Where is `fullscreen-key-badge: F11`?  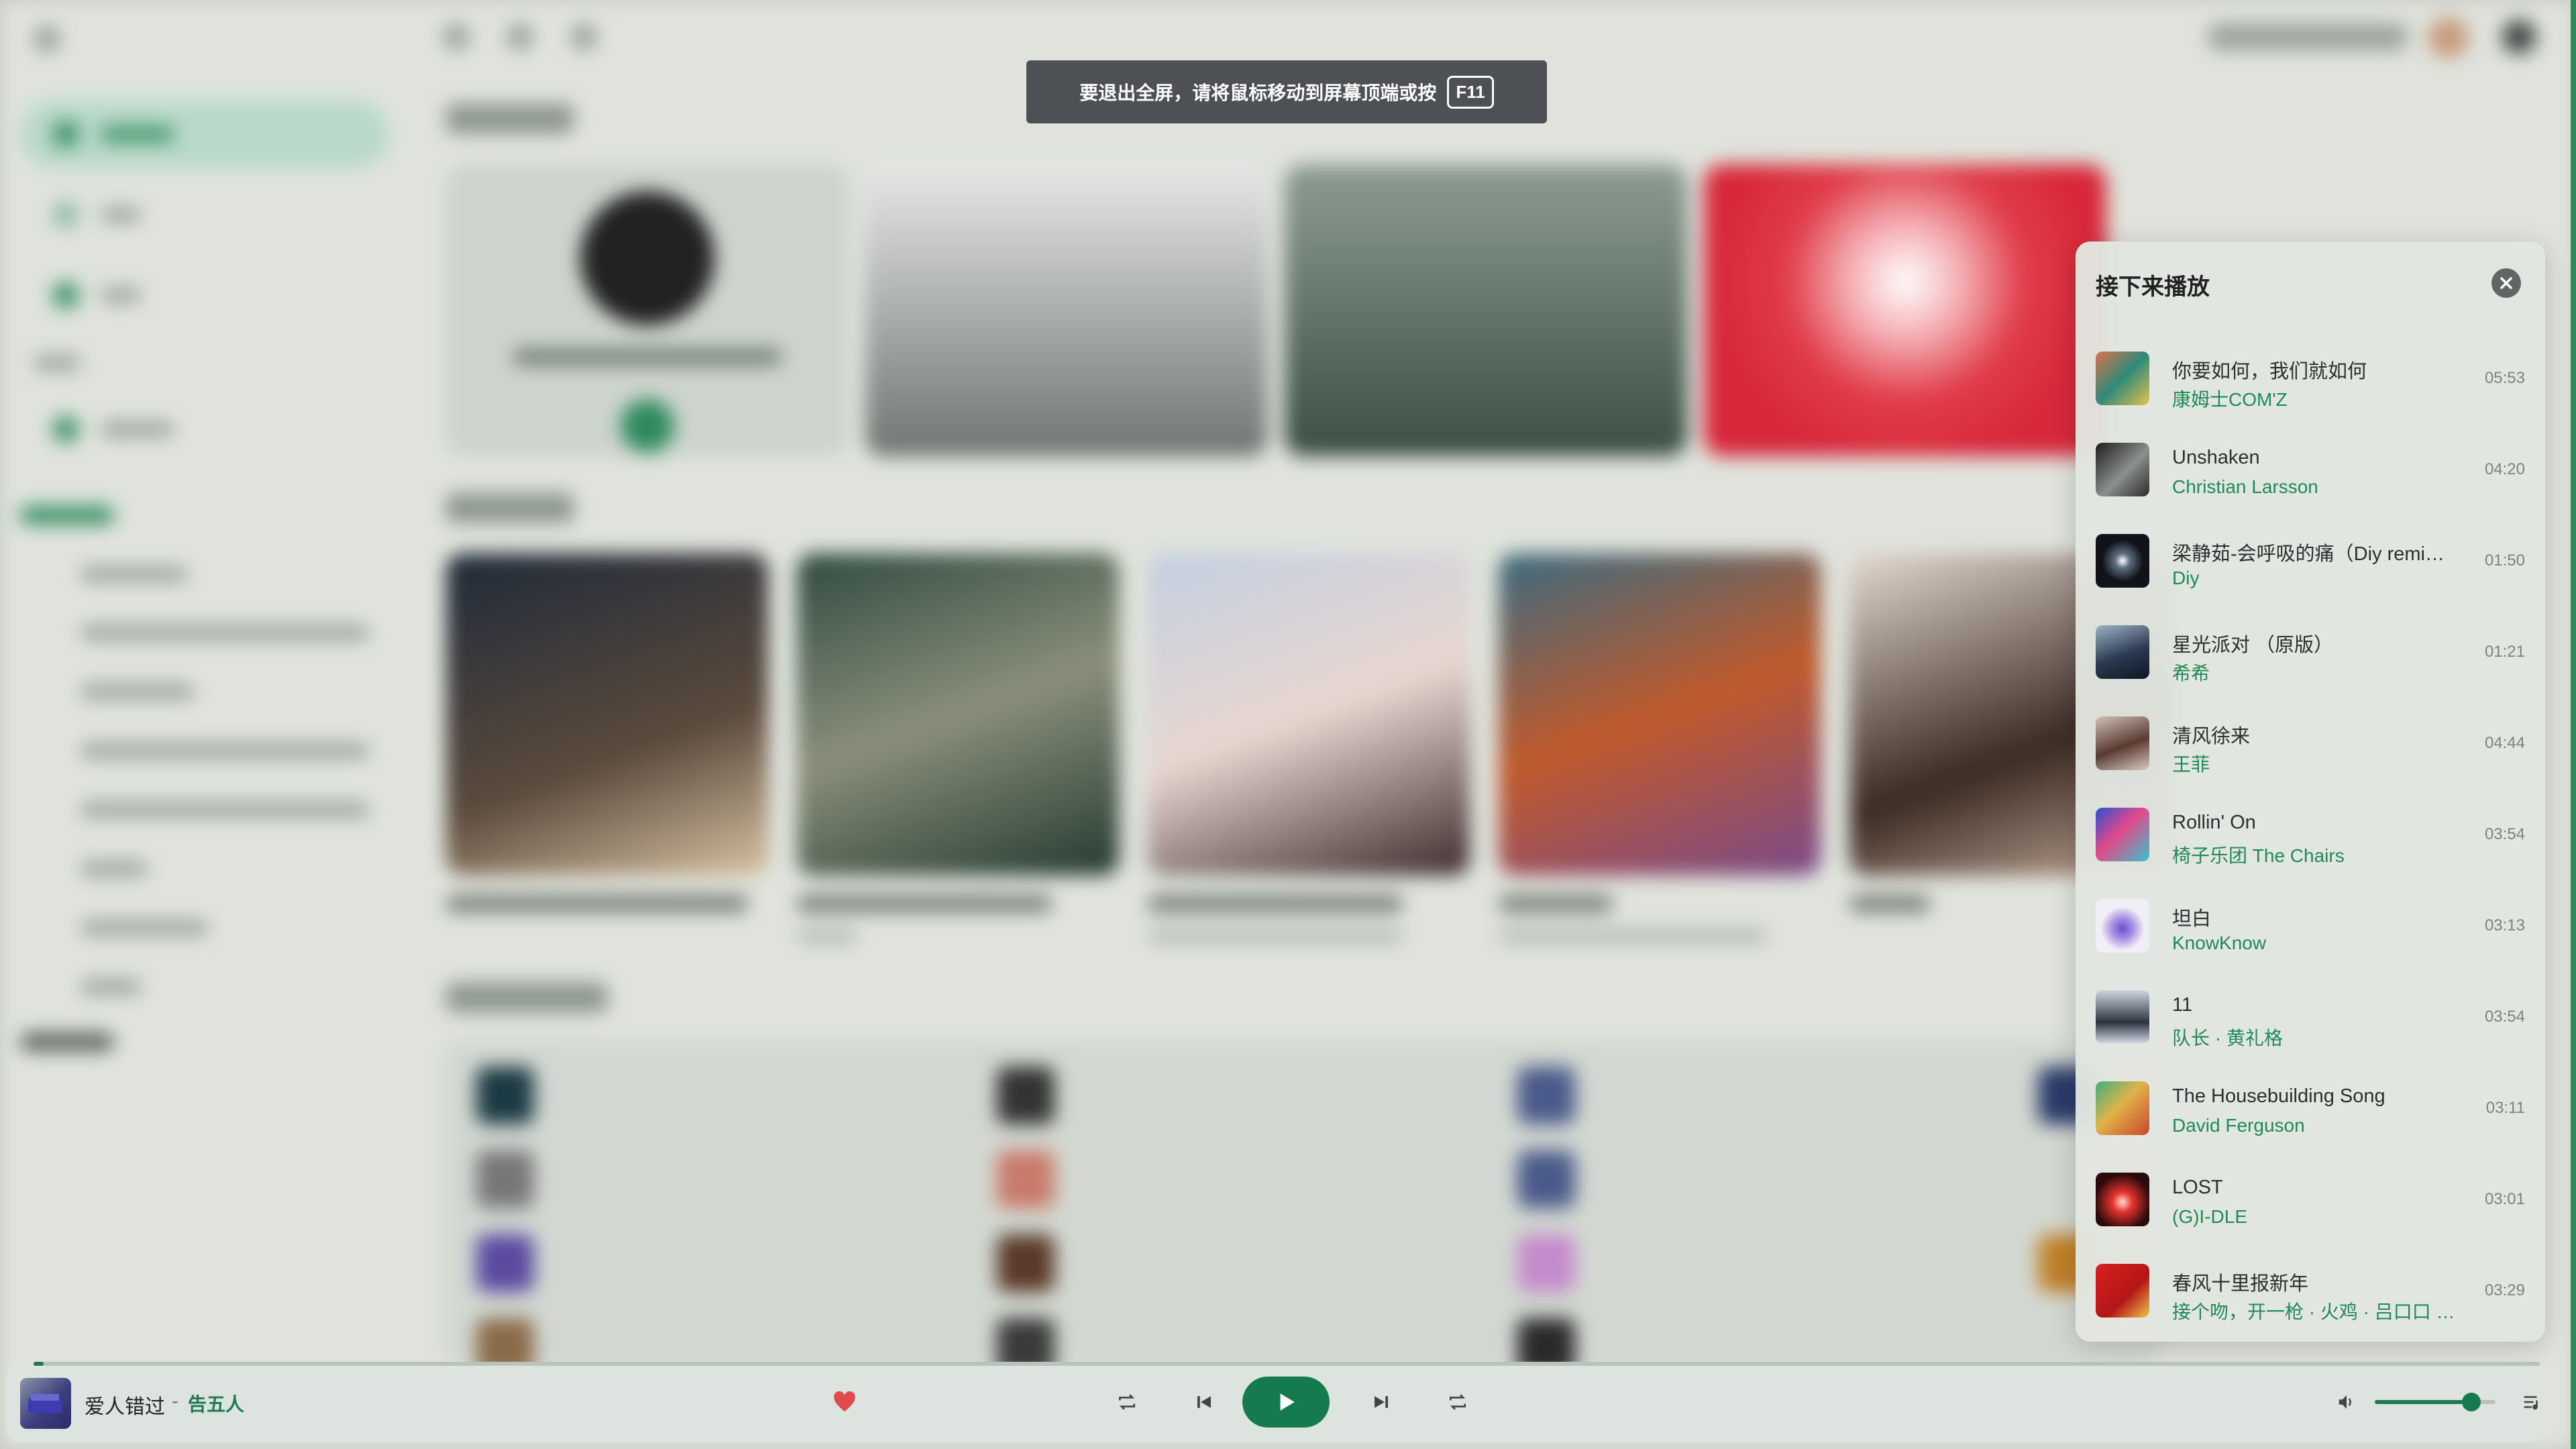 fullscreen-key-badge: F11 is located at coordinates (1470, 92).